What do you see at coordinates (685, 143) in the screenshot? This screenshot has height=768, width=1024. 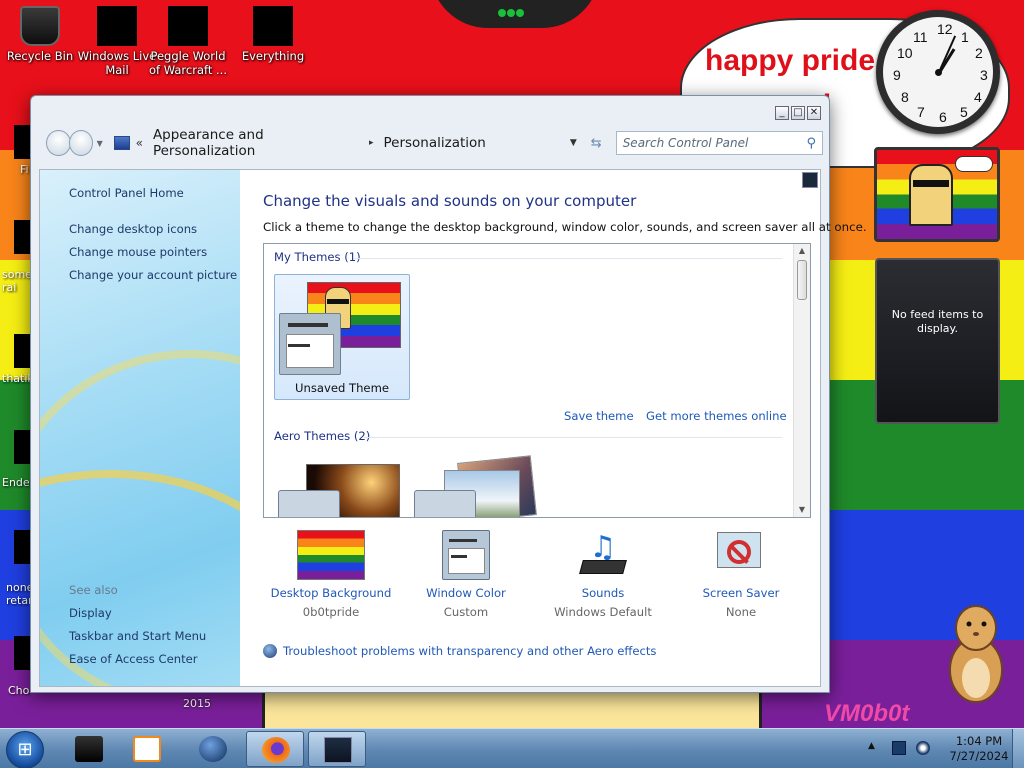 I see `search-placeholder: Search Control Panel` at bounding box center [685, 143].